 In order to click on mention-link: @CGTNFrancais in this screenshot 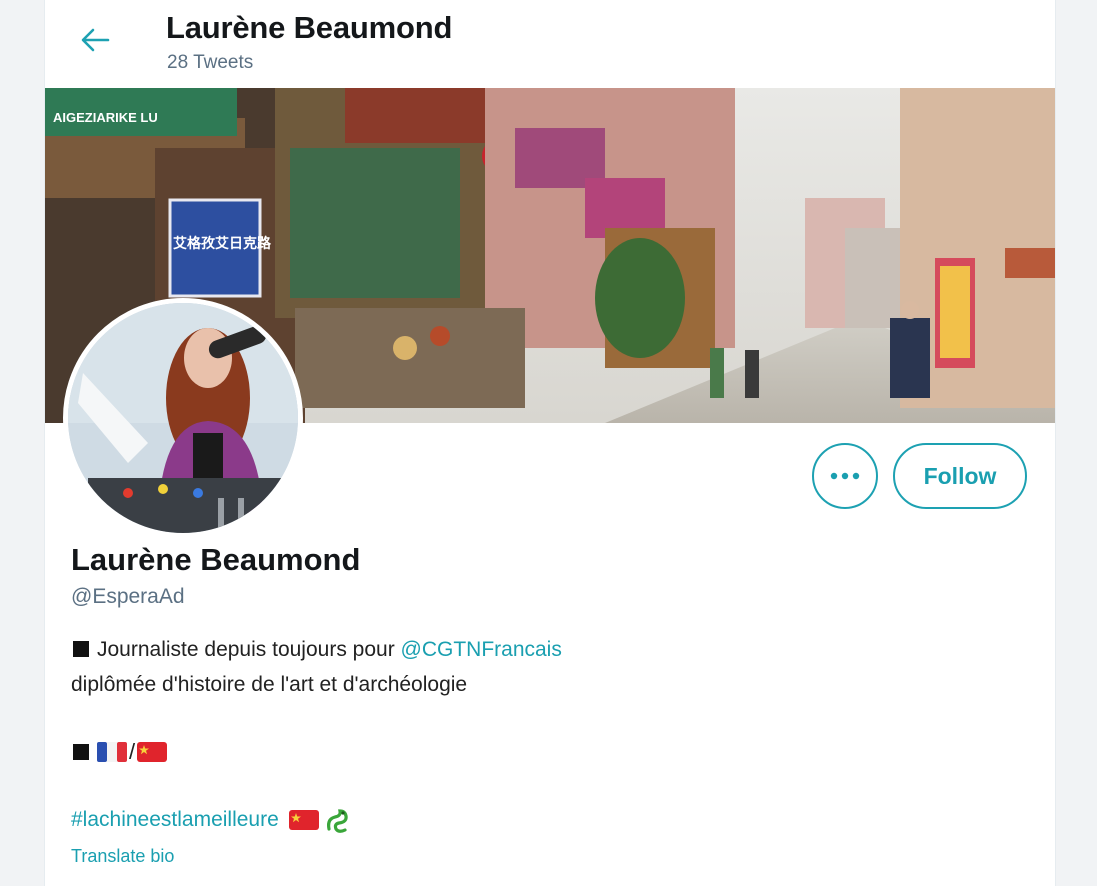, I will do `click(481, 649)`.